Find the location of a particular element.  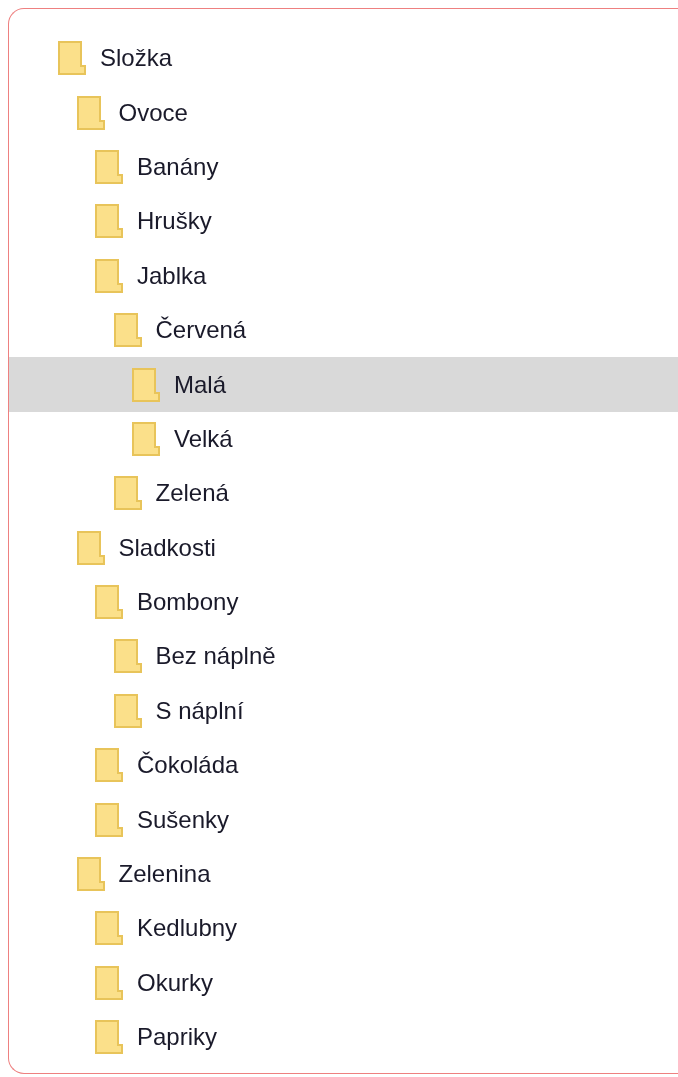

tree-item: Malá is located at coordinates (343, 384).